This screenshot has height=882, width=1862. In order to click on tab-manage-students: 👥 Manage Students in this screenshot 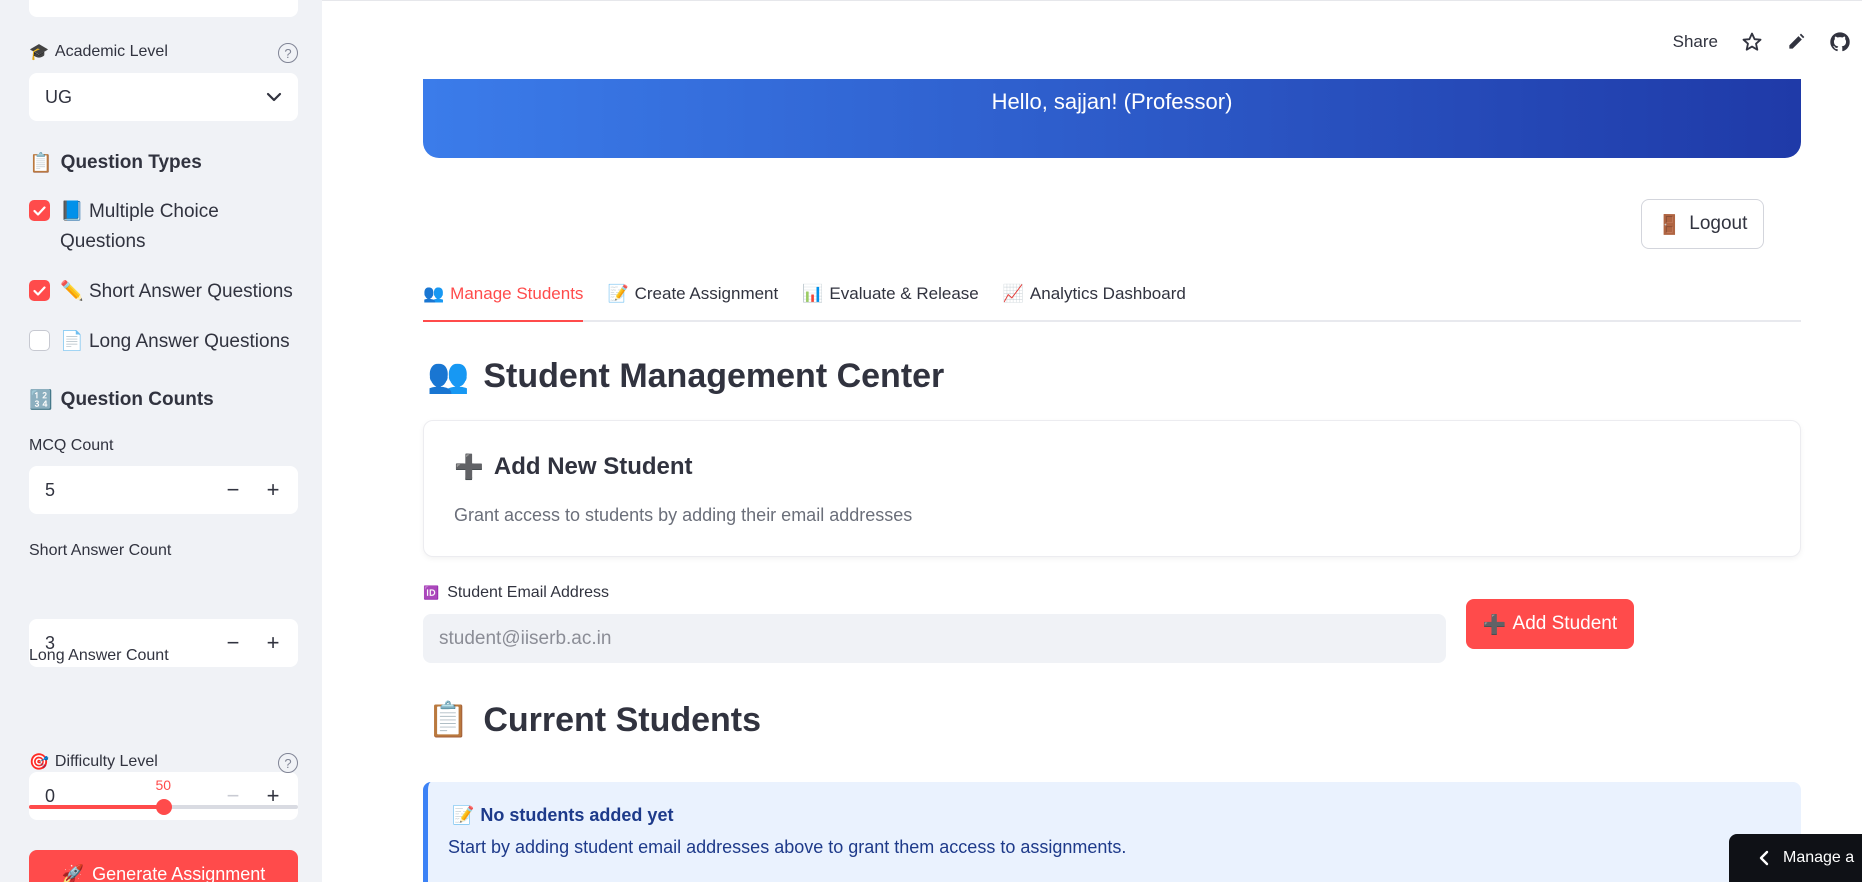, I will do `click(503, 301)`.